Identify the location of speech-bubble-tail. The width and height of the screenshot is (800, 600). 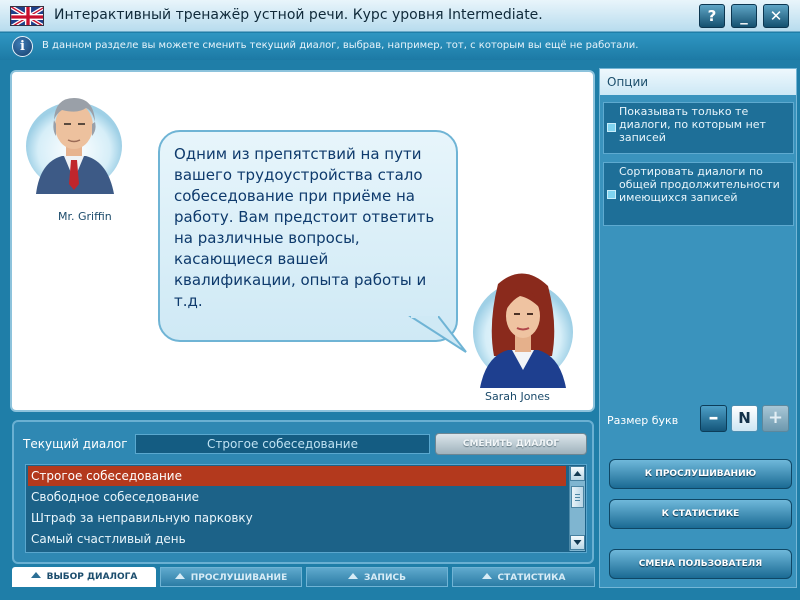
(437, 334).